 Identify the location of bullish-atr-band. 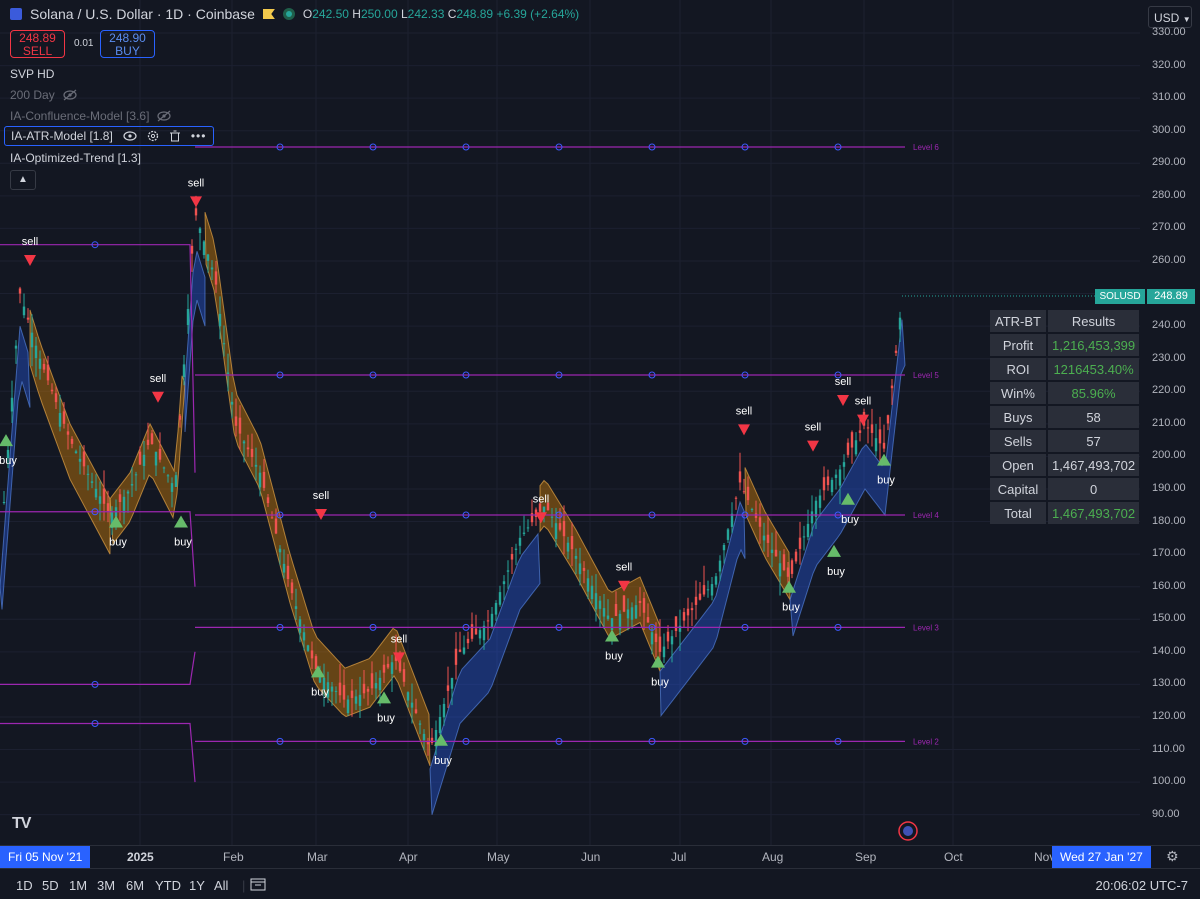
(702, 609).